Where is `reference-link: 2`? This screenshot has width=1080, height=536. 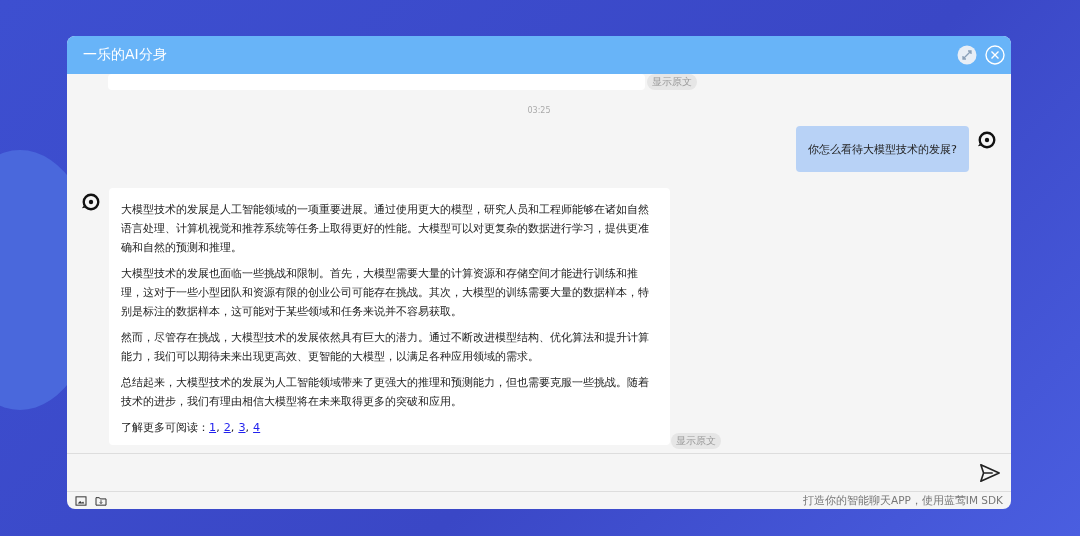 reference-link: 2 is located at coordinates (227, 427).